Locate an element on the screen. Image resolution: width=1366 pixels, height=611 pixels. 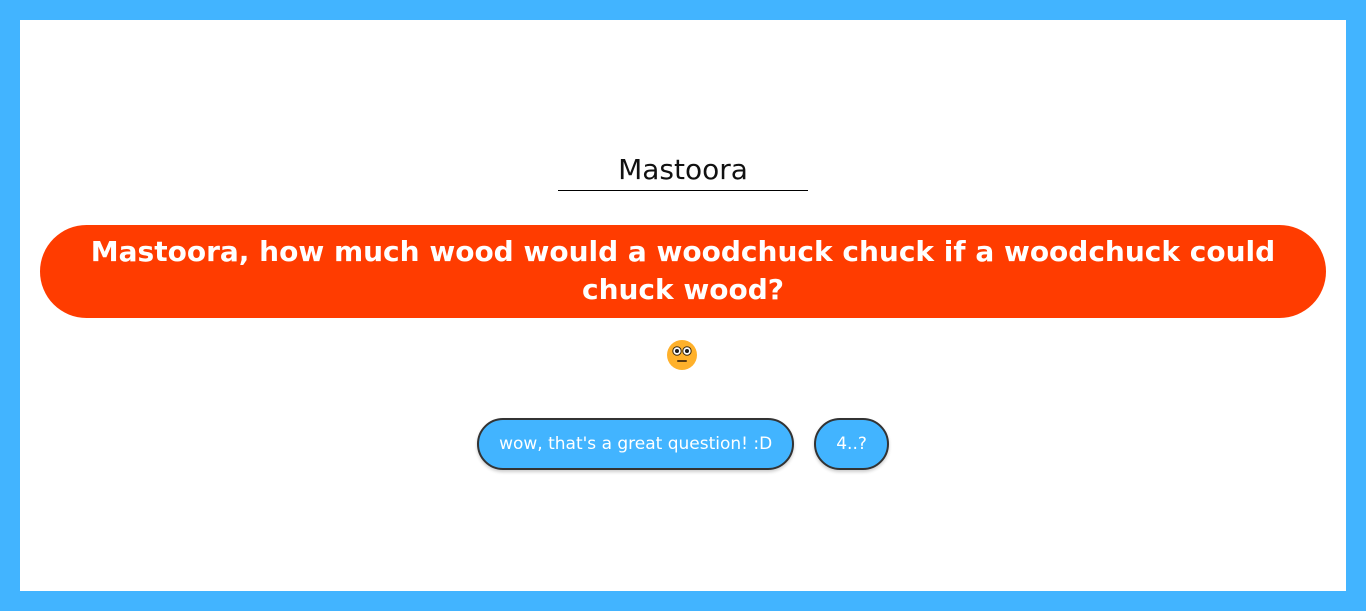
name-input is located at coordinates (683, 169).